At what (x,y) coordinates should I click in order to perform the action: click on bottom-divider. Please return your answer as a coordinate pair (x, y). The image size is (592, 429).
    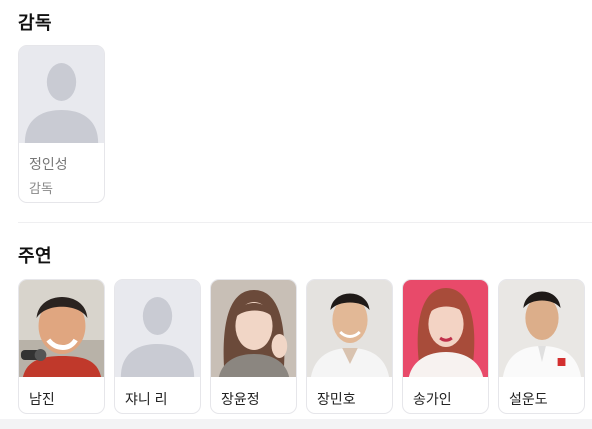
    Looking at the image, I should click on (296, 424).